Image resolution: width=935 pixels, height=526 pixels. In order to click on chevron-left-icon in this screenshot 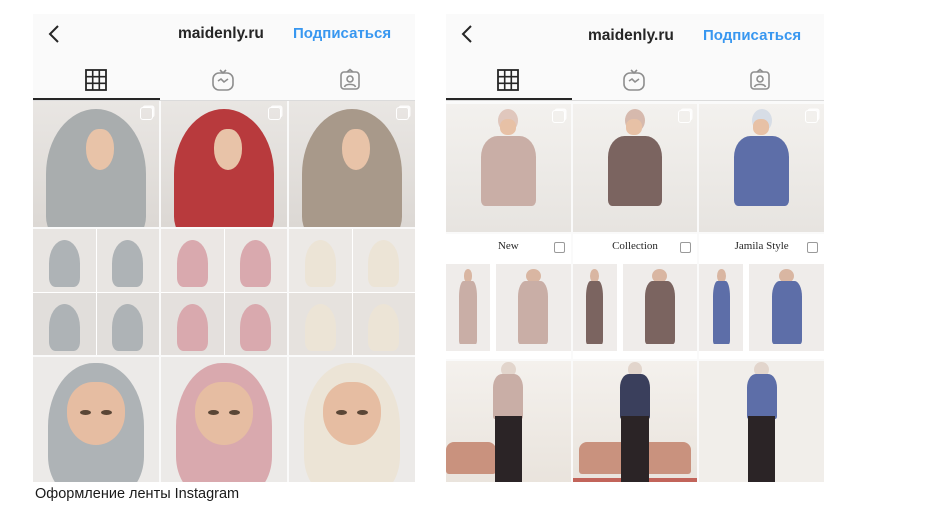, I will do `click(466, 34)`.